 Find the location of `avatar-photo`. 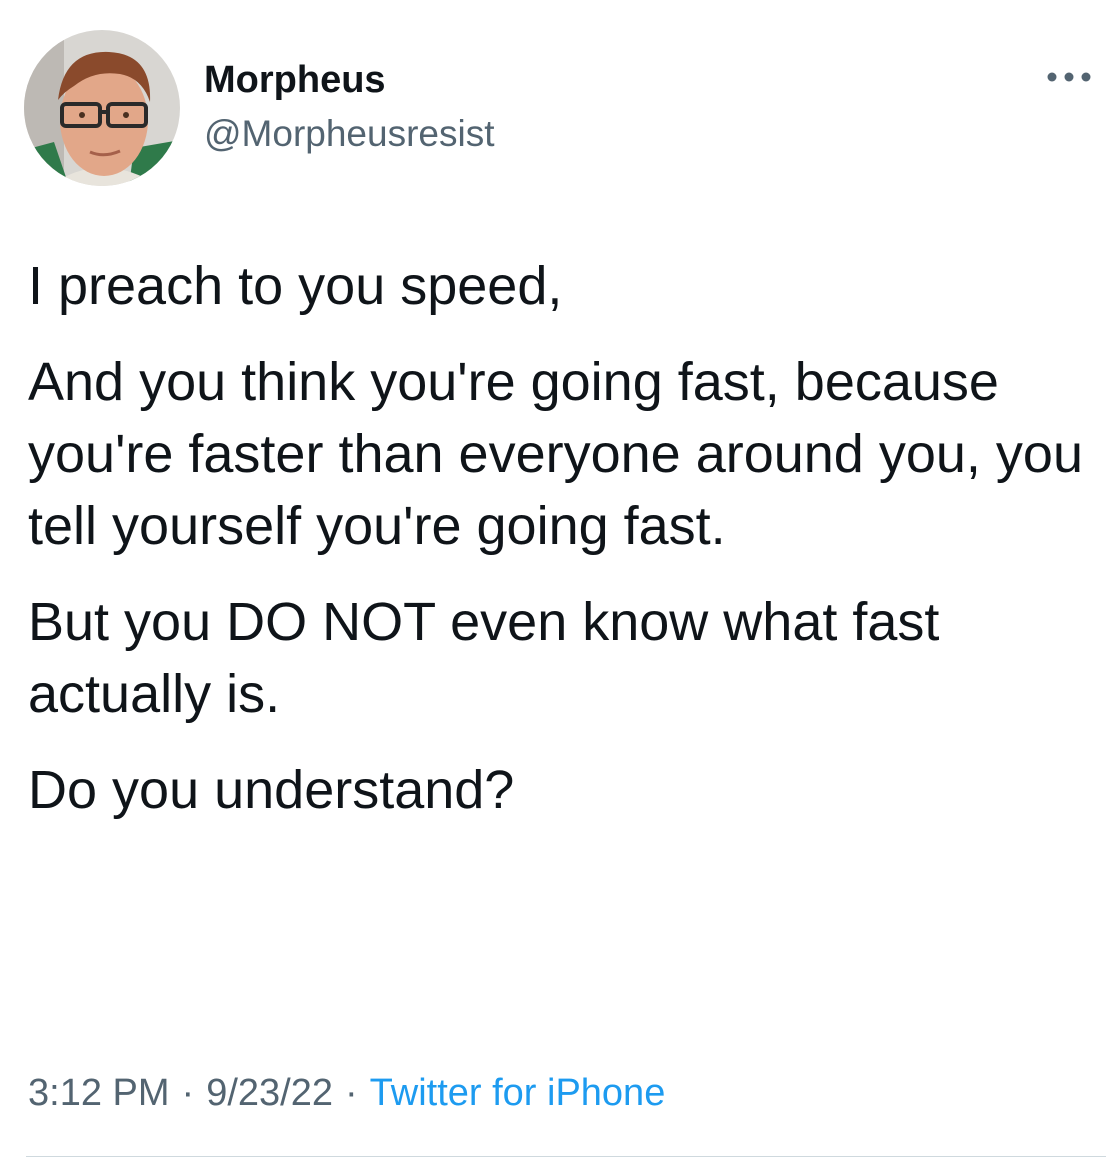

avatar-photo is located at coordinates (102, 108).